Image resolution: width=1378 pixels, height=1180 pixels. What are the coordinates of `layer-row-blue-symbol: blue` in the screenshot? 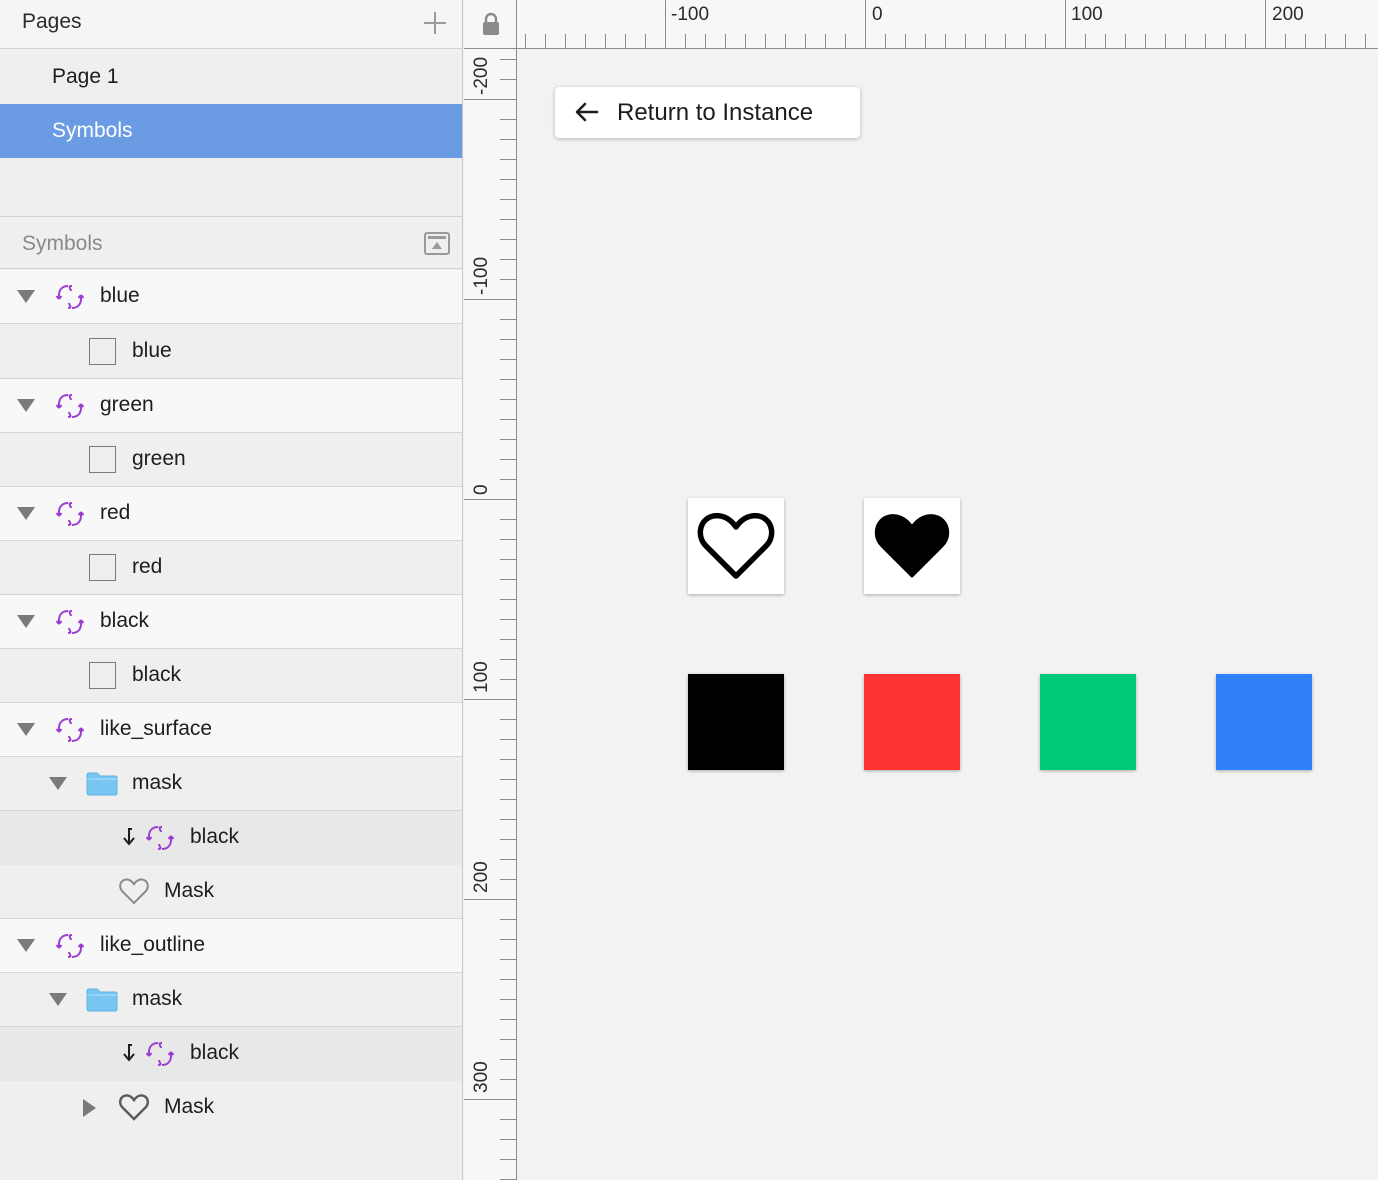 It's located at (231, 297).